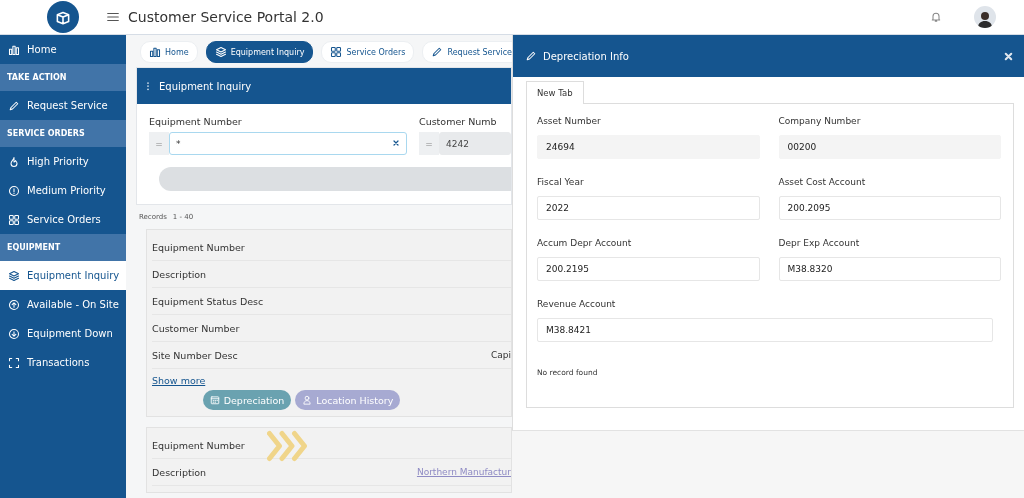 The width and height of the screenshot is (1024, 498). I want to click on field-label: Customer Numb, so click(458, 121).